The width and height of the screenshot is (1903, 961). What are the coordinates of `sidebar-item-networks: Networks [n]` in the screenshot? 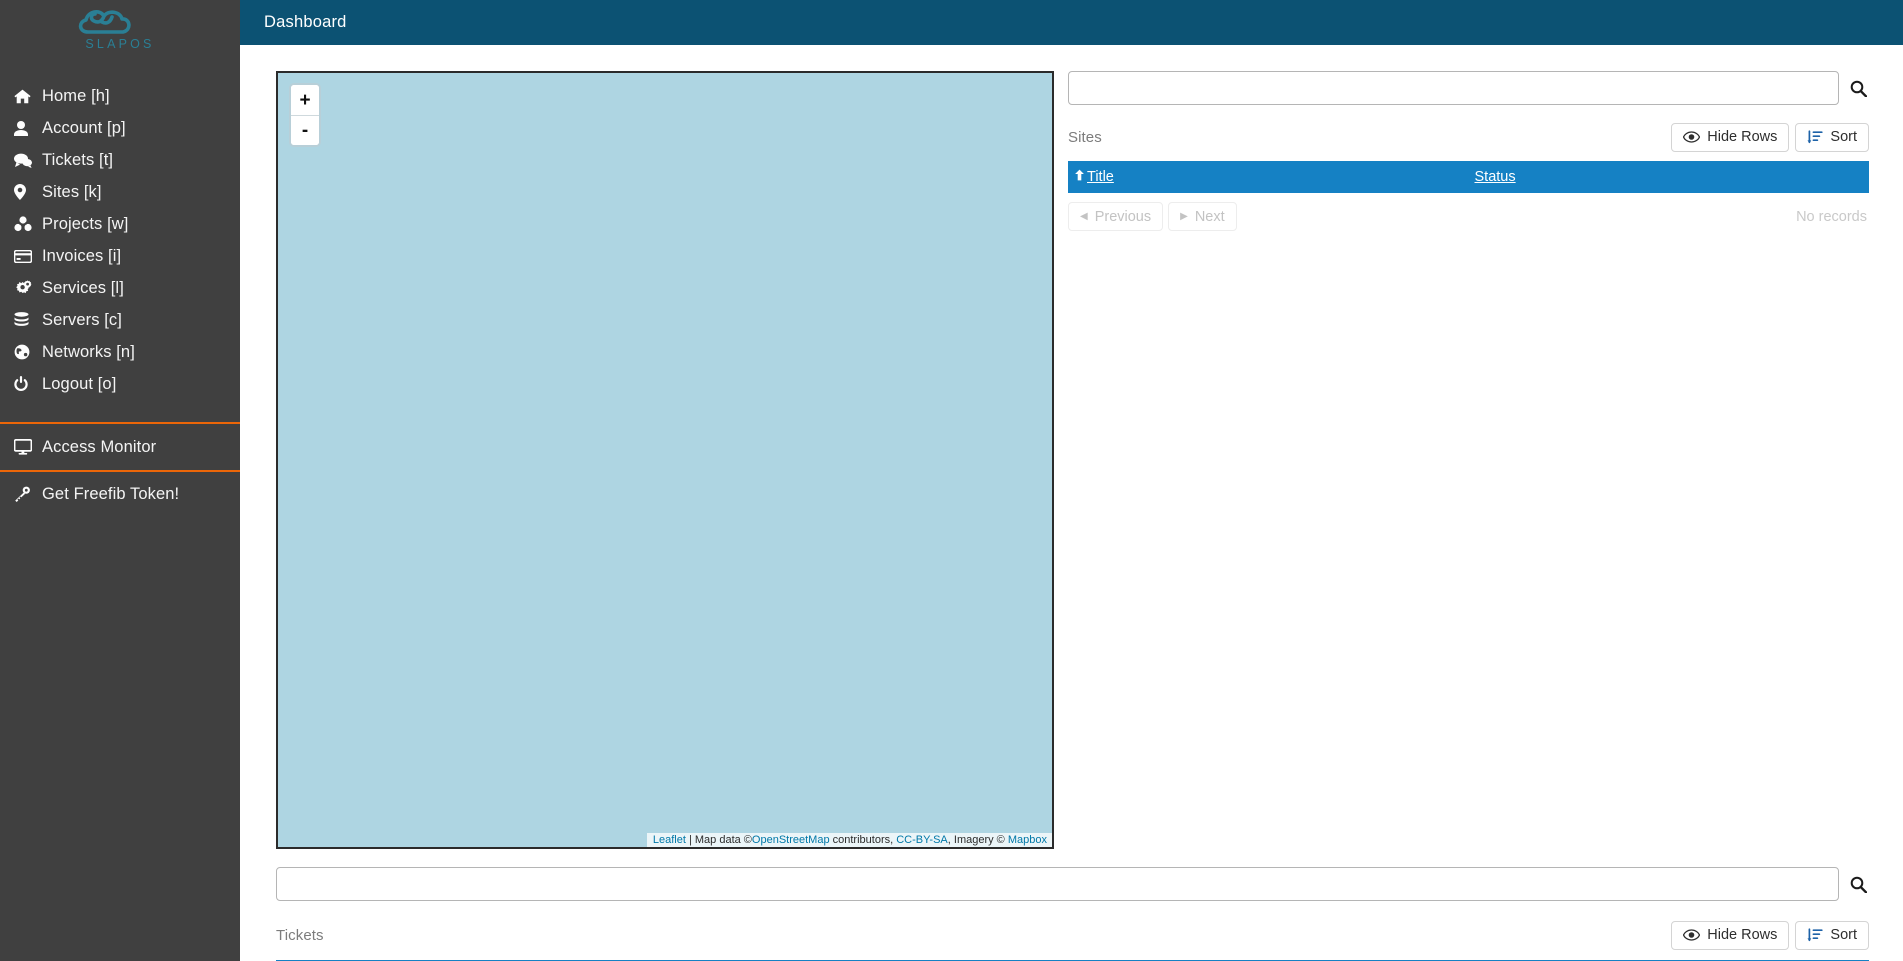 It's located at (120, 352).